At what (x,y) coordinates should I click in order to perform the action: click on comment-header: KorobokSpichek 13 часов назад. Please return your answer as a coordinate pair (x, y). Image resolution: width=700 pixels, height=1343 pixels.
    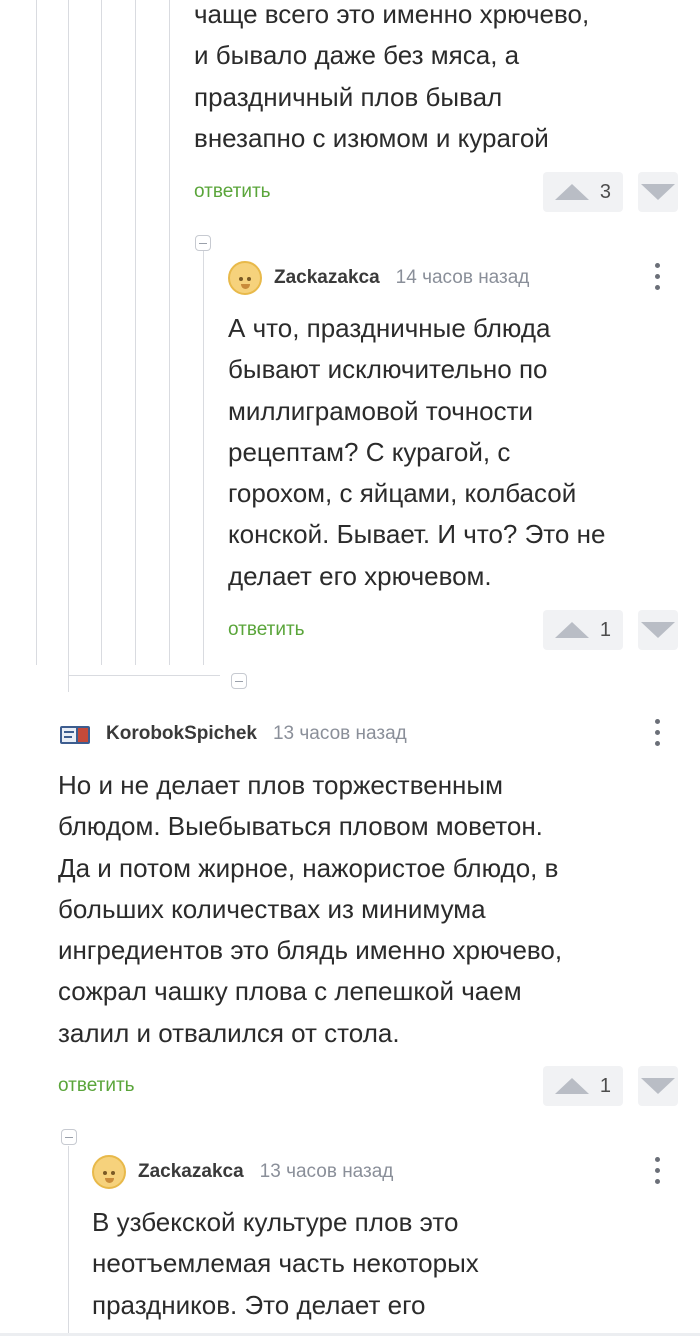
    Looking at the image, I should click on (232, 734).